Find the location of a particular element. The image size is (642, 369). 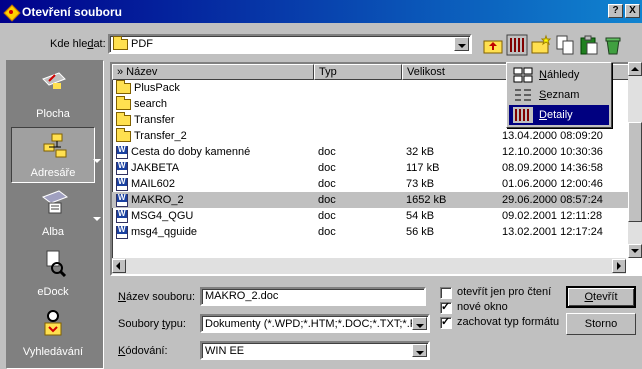

cell-text: msg4_qguide is located at coordinates (164, 232).